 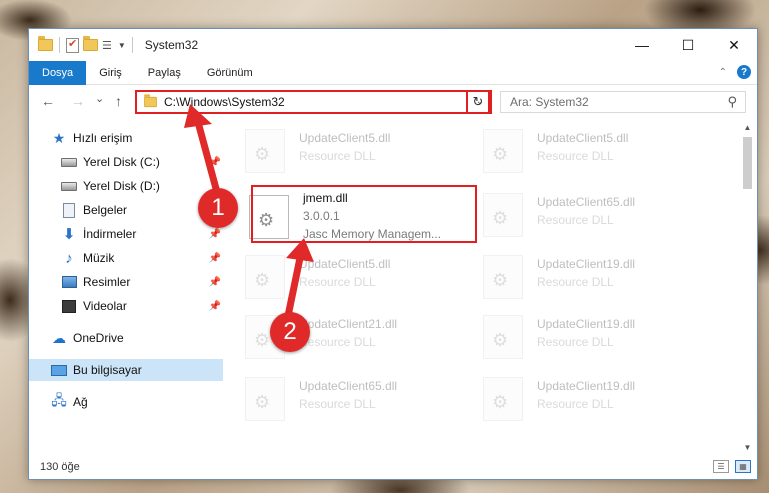 I want to click on scroll-up-icon: ▲, so click(x=747, y=127).